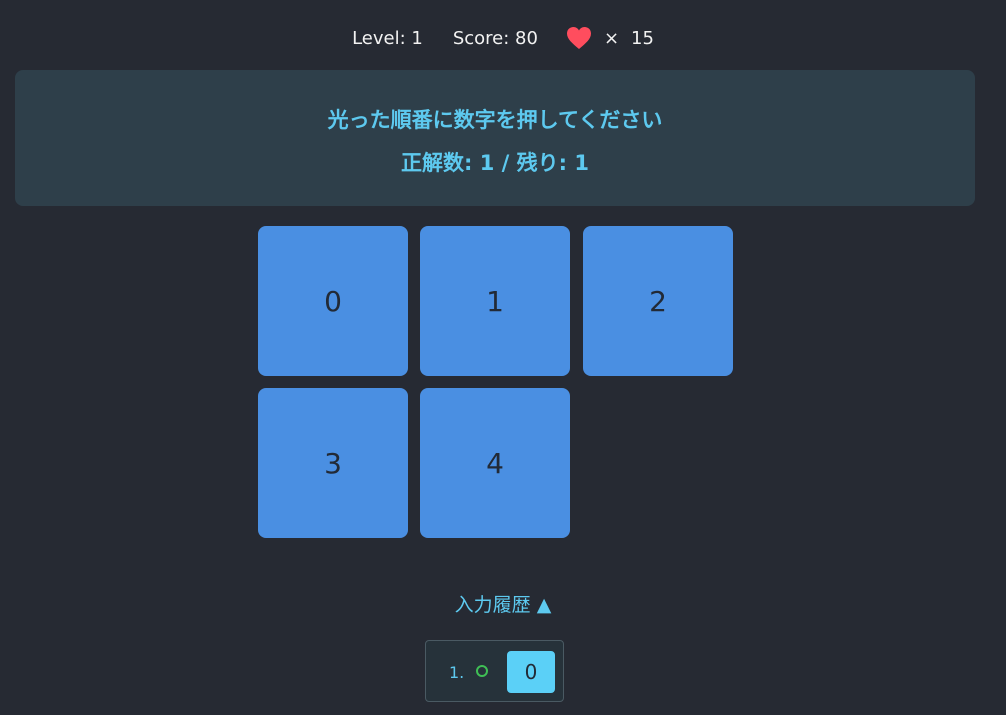  What do you see at coordinates (494, 671) in the screenshot?
I see `history-list: 1. 0` at bounding box center [494, 671].